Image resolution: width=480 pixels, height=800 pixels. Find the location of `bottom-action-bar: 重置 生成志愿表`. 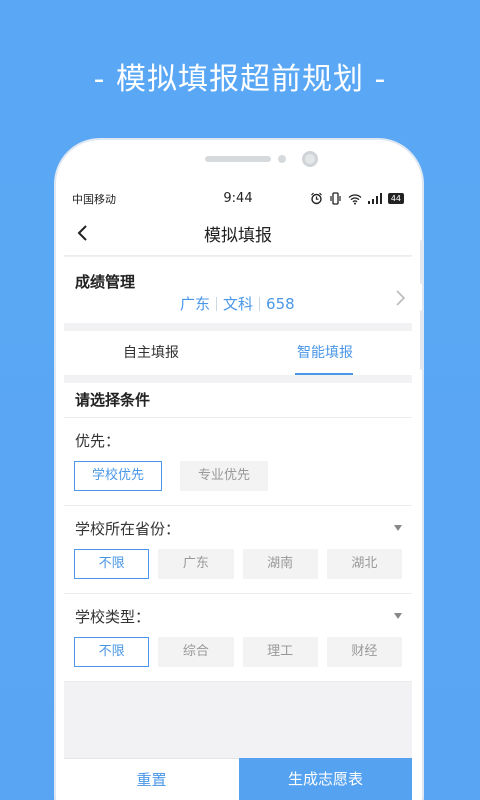

bottom-action-bar: 重置 生成志愿表 is located at coordinates (238, 779).